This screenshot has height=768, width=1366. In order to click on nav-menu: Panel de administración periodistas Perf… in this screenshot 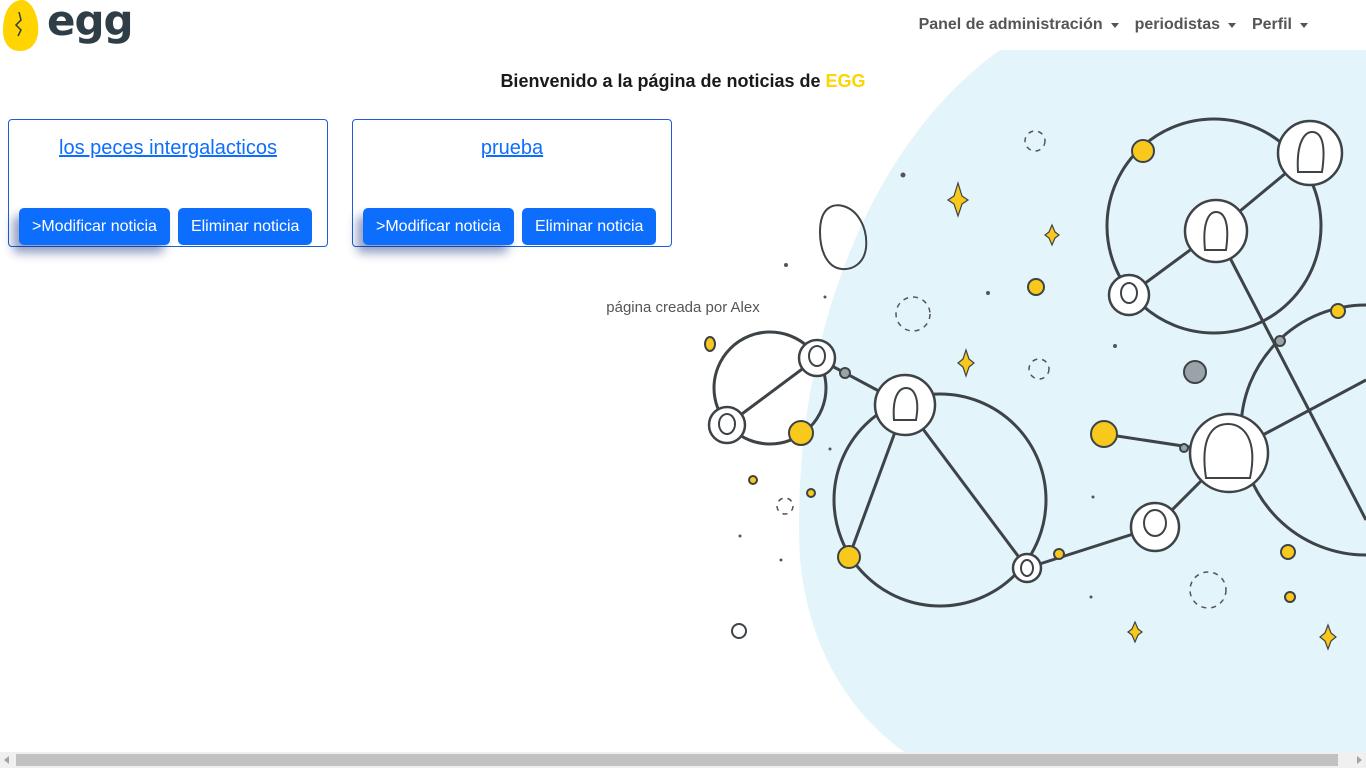, I will do `click(1113, 25)`.